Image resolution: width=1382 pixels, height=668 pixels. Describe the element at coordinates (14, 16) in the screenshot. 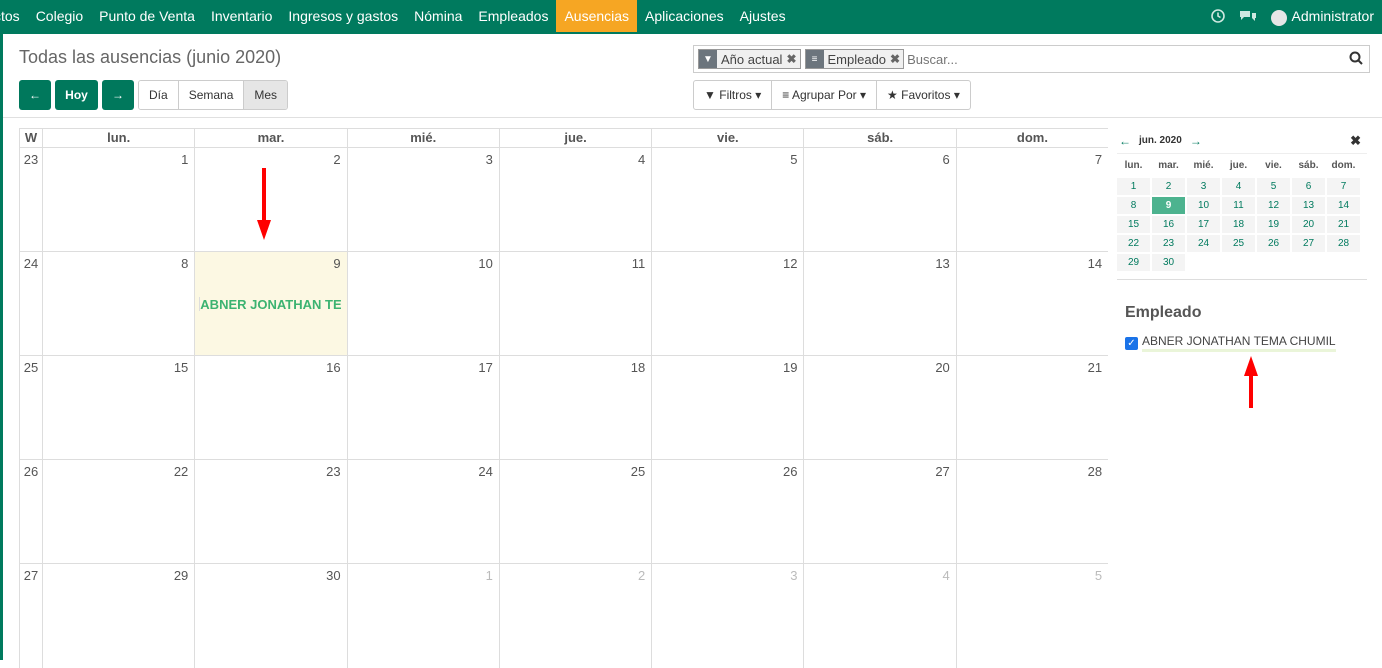

I see `menu-item-ctos: ctos` at that location.